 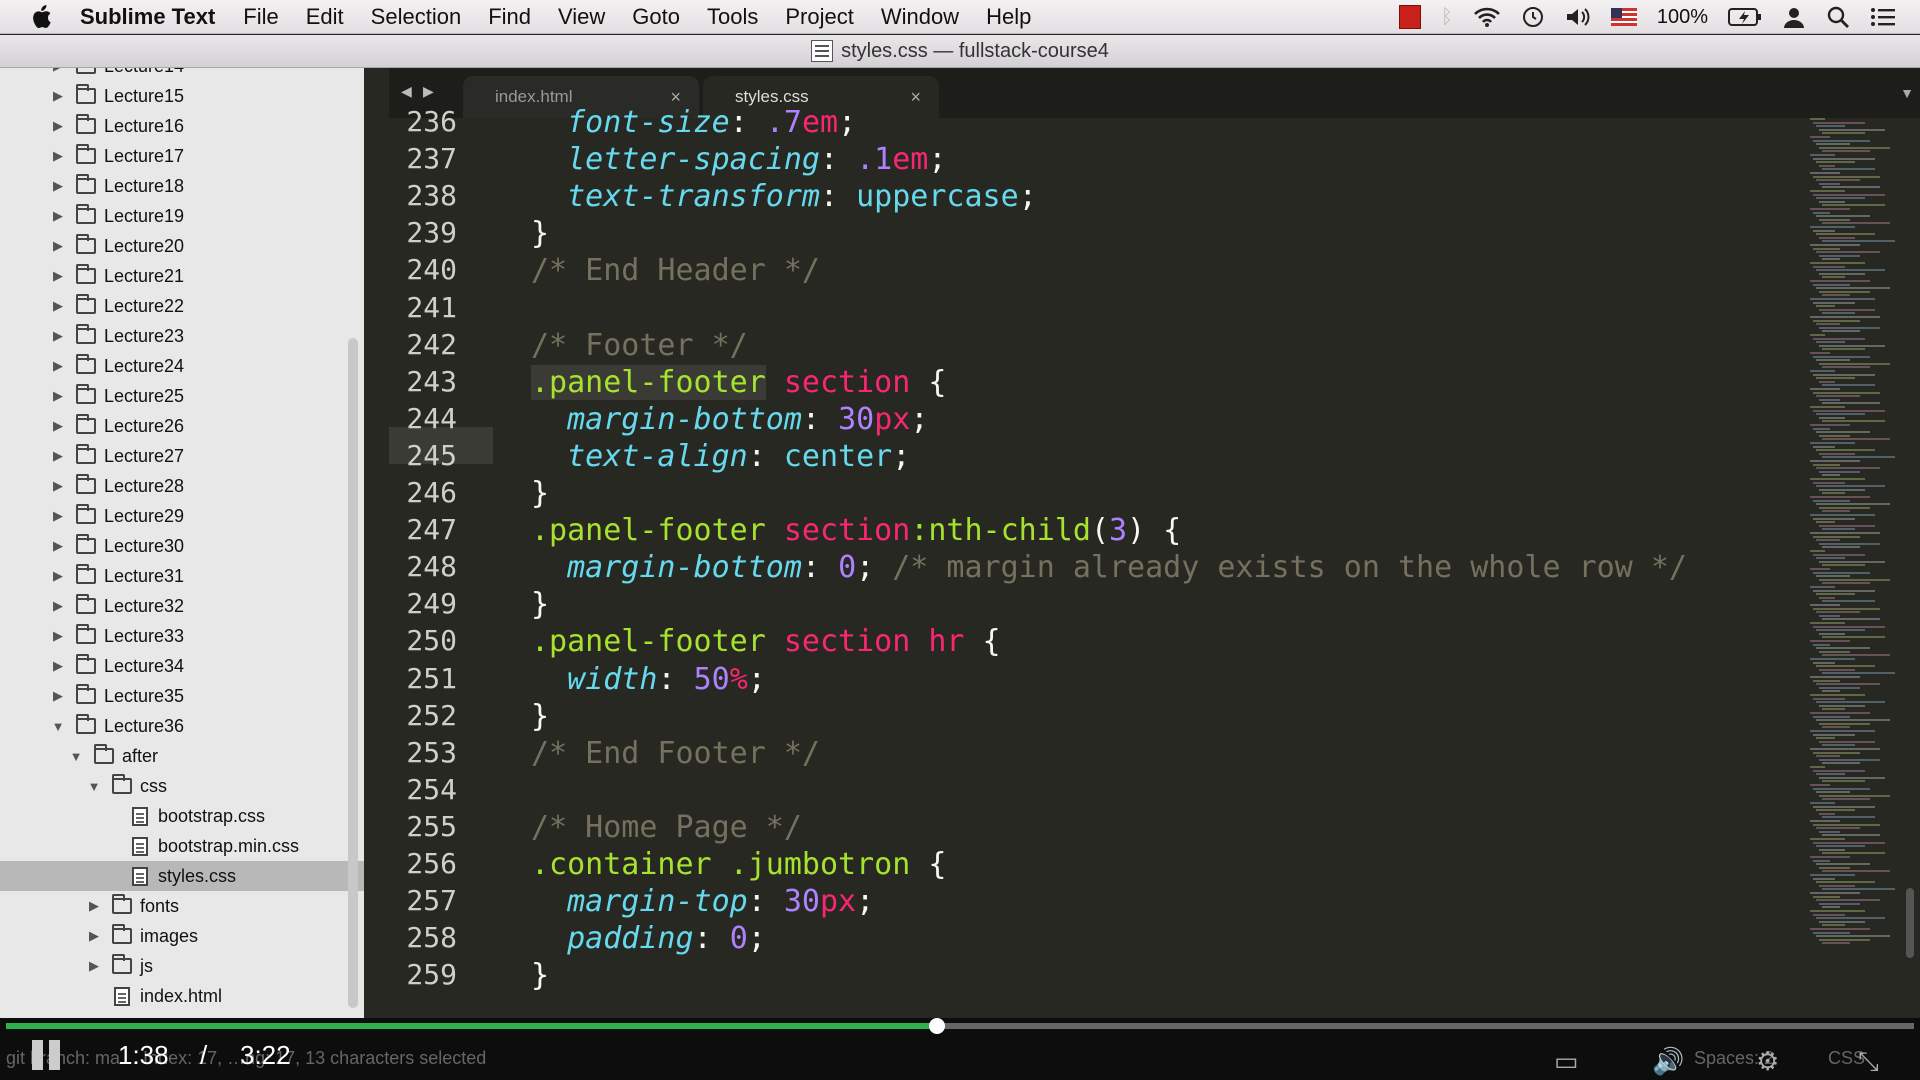 I want to click on sidebar-file: bootstrap.css, so click(x=182, y=816).